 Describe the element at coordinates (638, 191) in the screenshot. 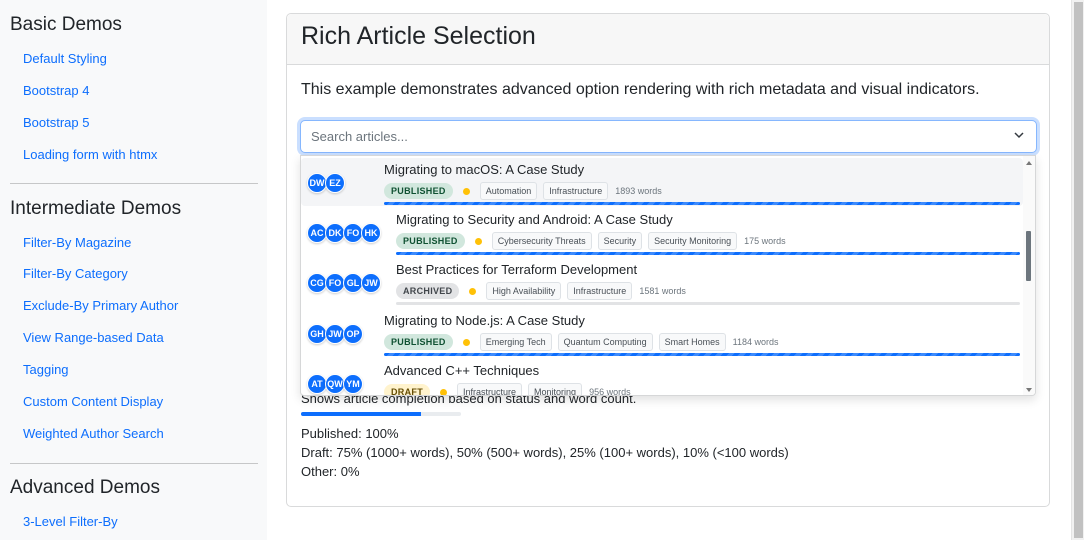

I see `word-count: 1893 words` at that location.